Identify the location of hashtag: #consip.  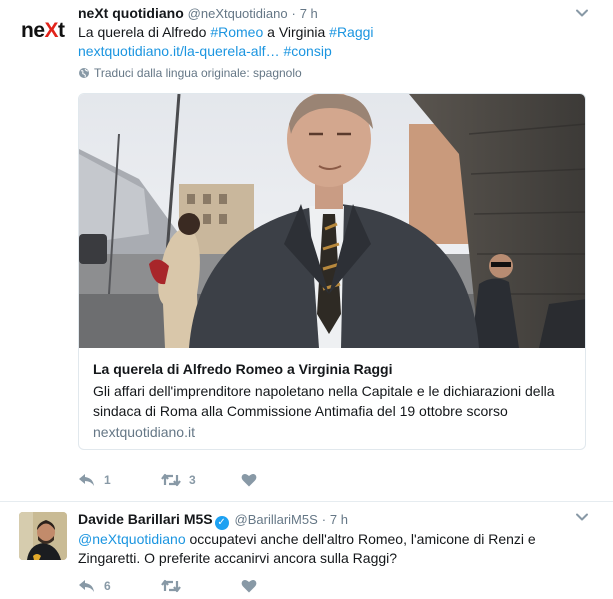
(307, 51).